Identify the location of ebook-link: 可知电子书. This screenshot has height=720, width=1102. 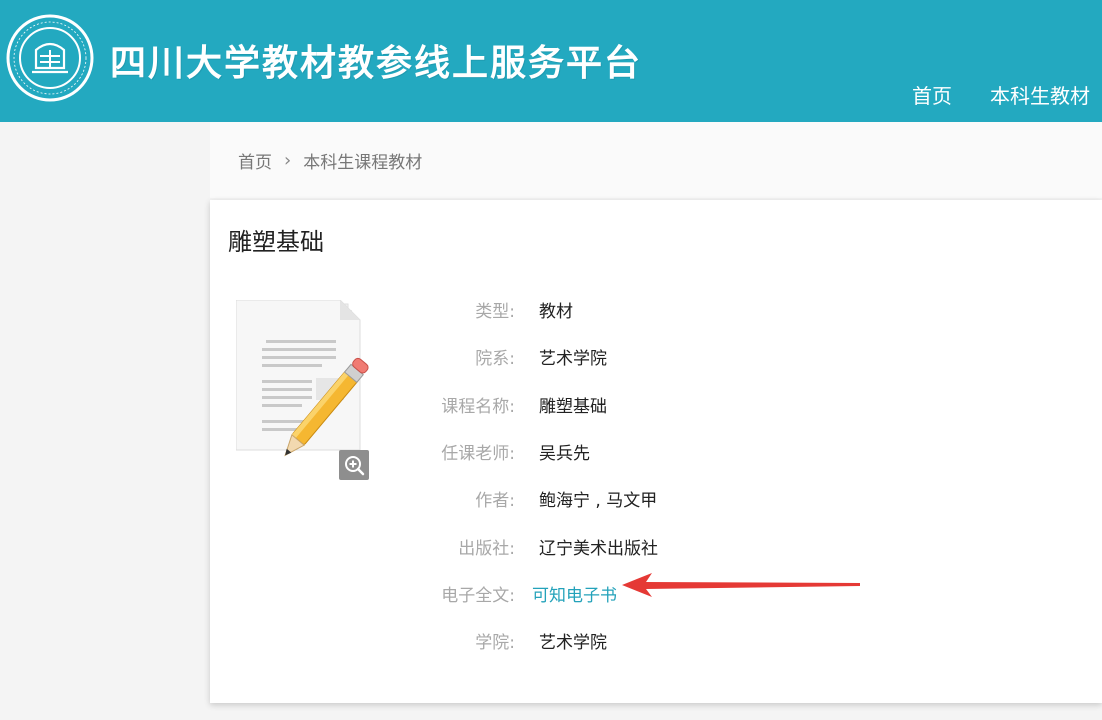
(574, 593).